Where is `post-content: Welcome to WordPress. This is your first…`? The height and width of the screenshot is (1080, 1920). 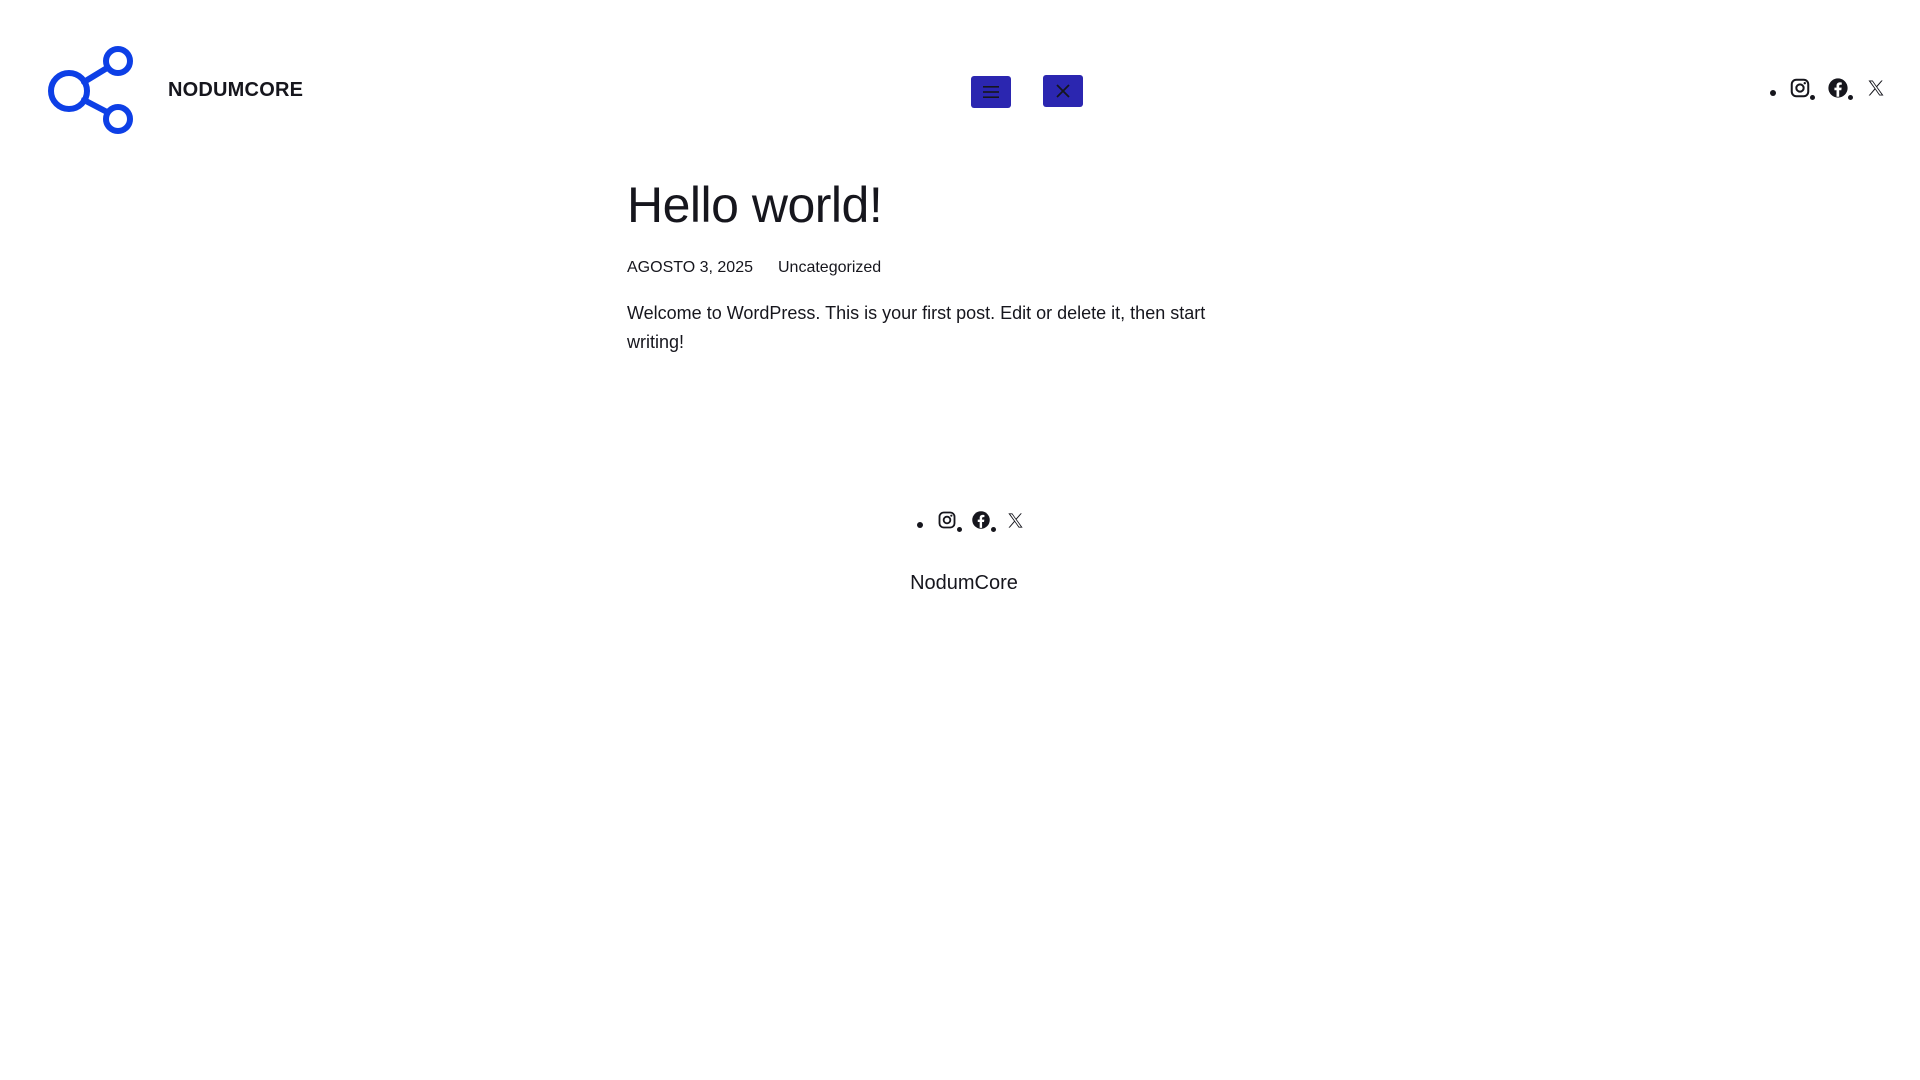
post-content: Welcome to WordPress. This is your first… is located at coordinates (916, 327).